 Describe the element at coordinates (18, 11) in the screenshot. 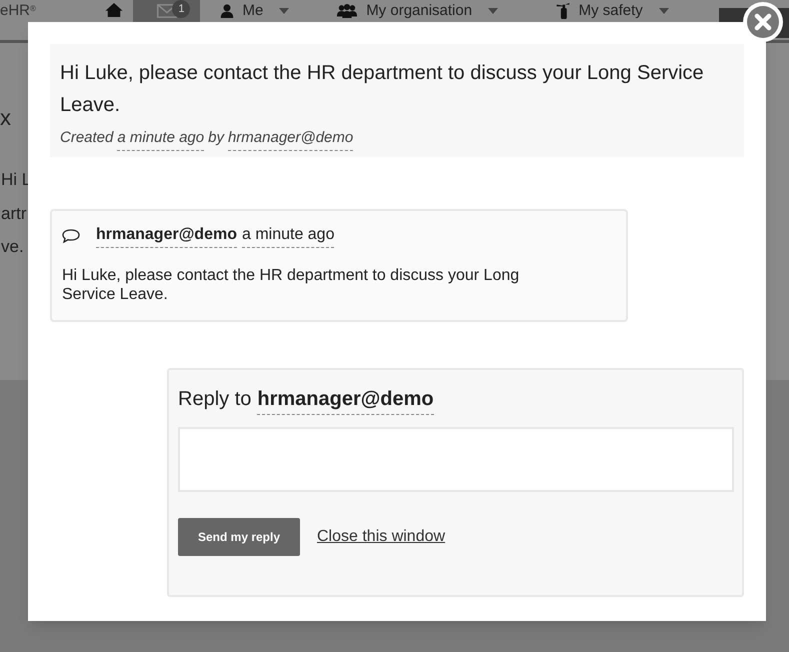

I see `logo: eHR$^{®}$` at that location.